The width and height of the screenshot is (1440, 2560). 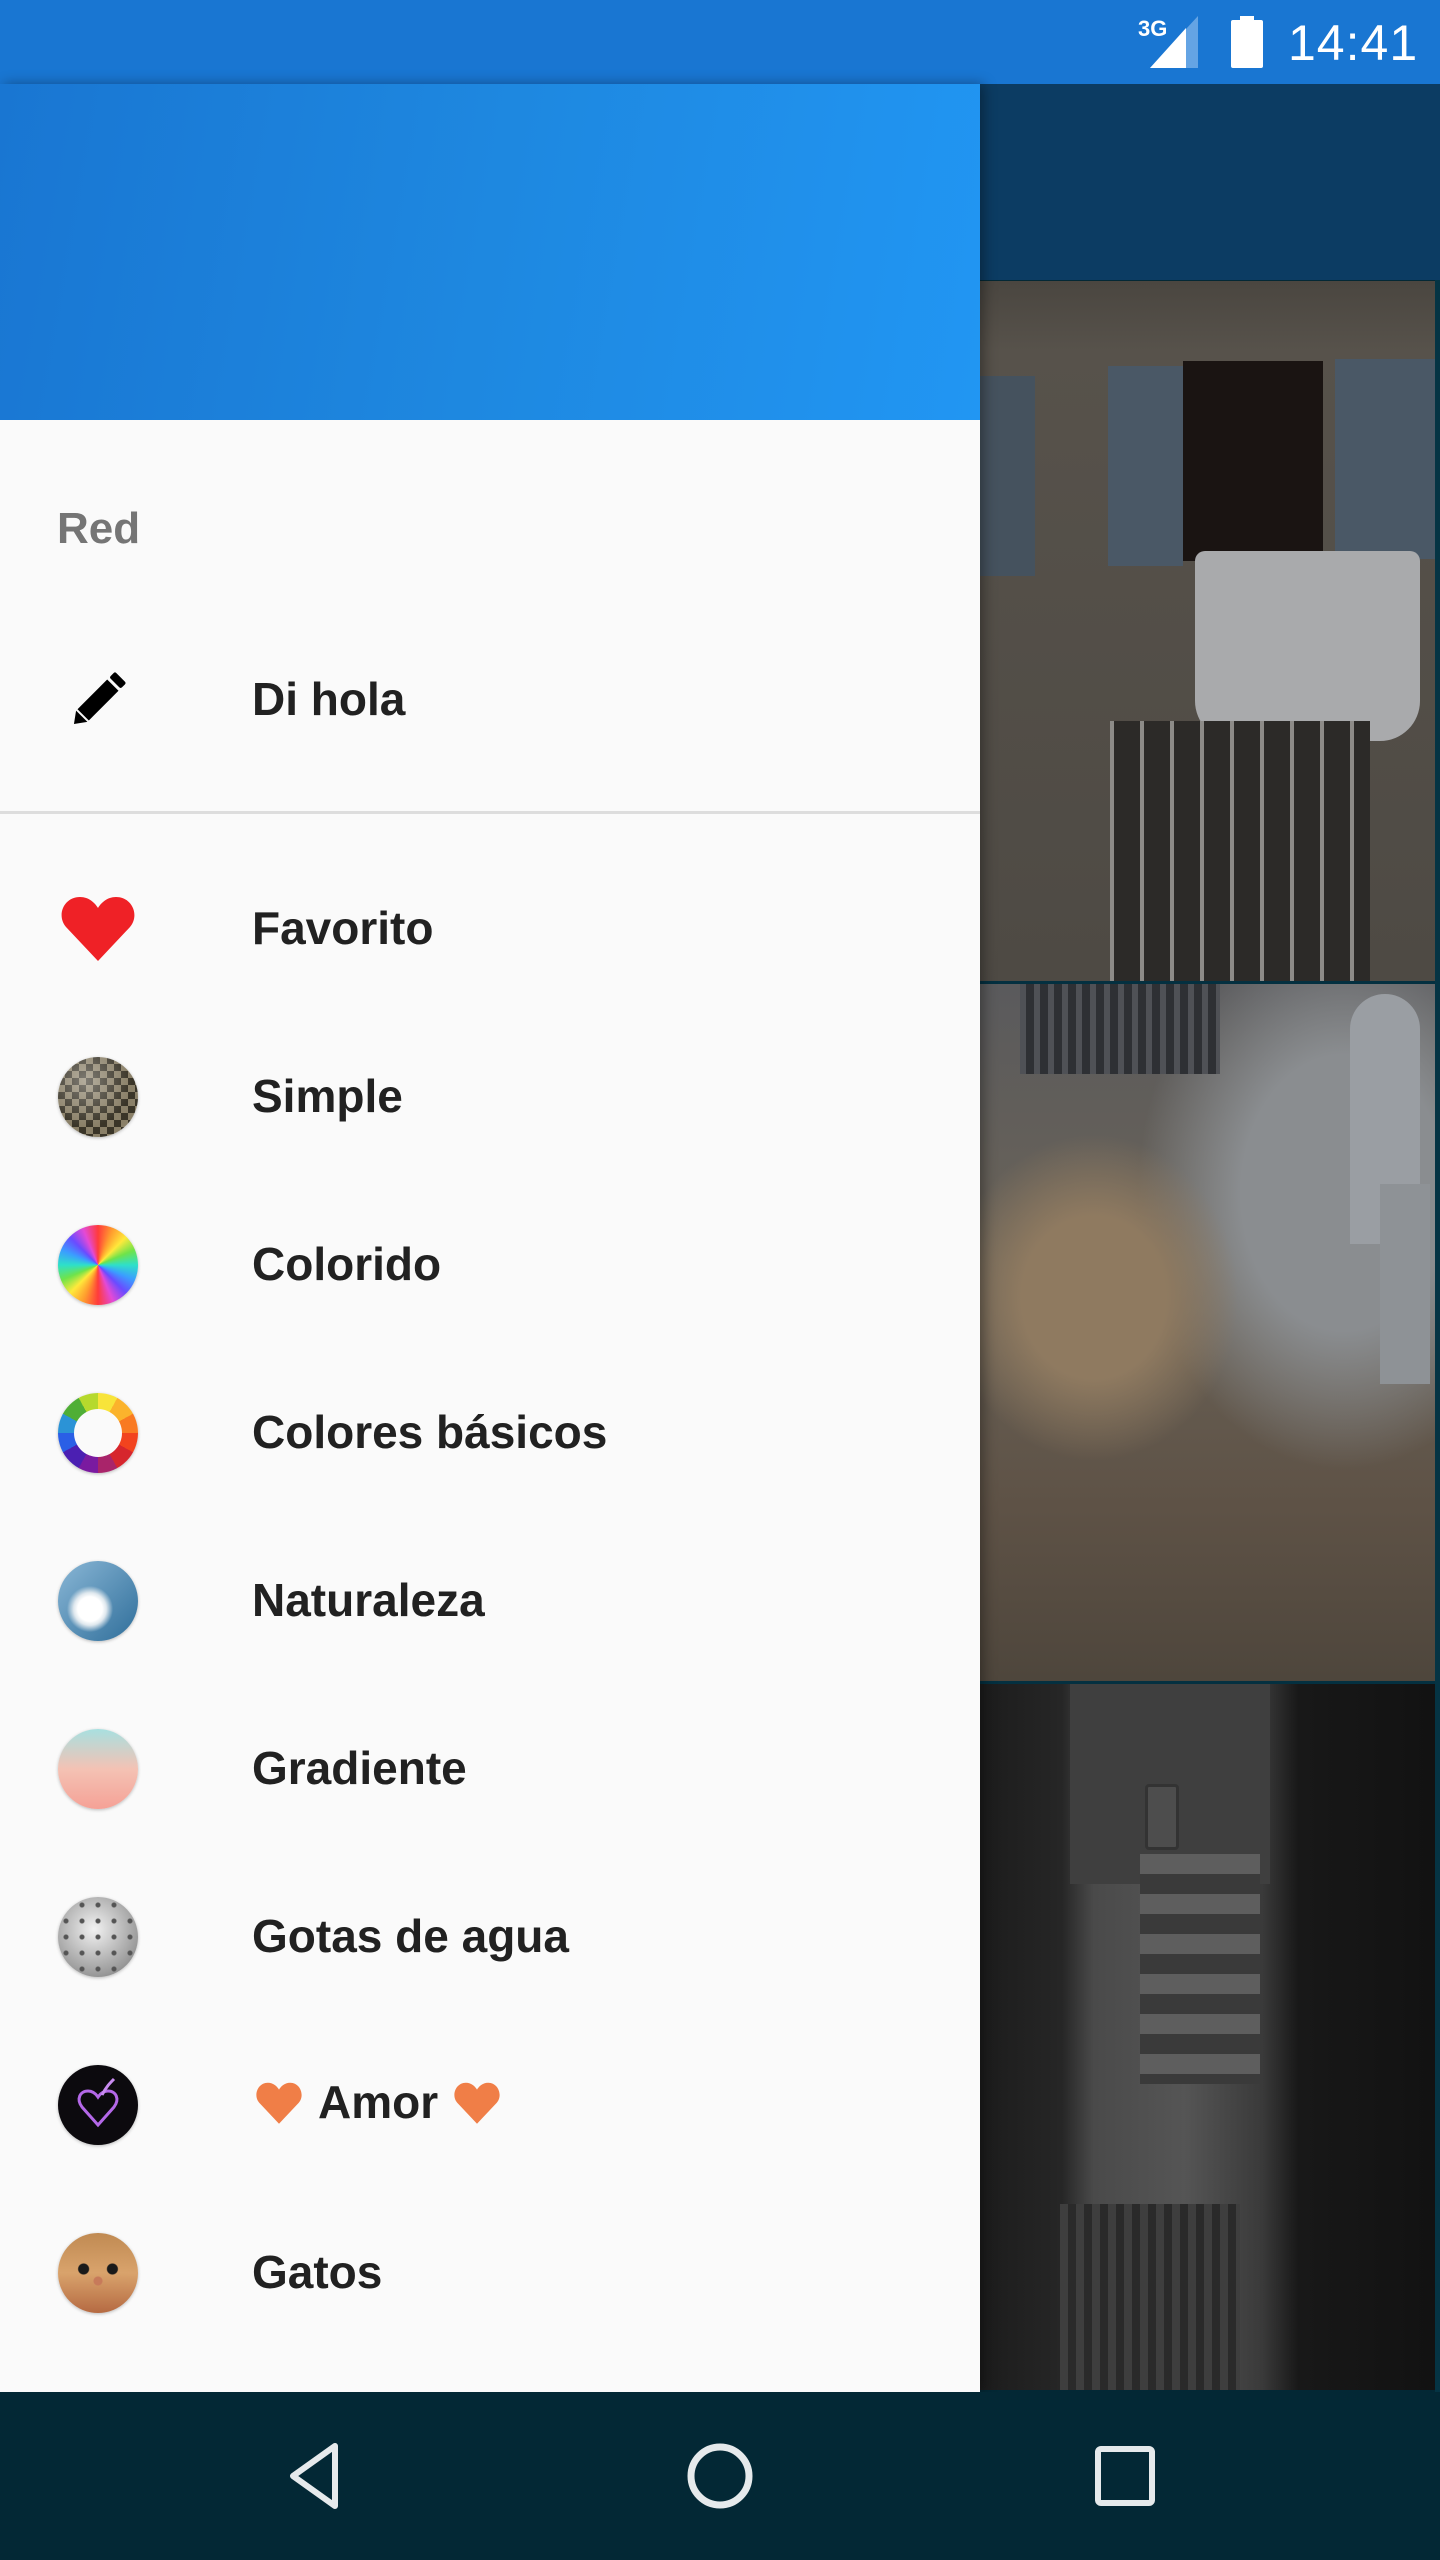 I want to click on drawer-item-amor: Amor, so click(x=490, y=2105).